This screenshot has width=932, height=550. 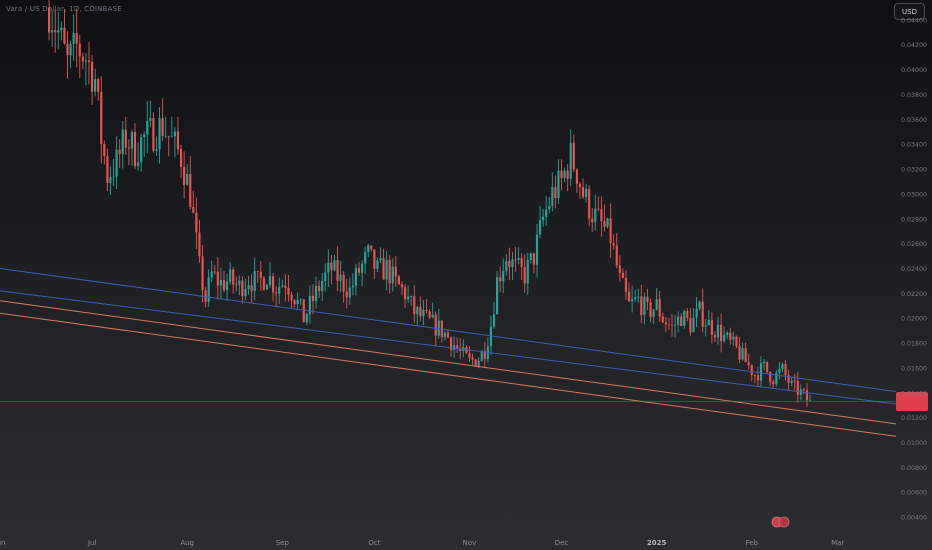 What do you see at coordinates (470, 543) in the screenshot?
I see `x-tick-label: Nov` at bounding box center [470, 543].